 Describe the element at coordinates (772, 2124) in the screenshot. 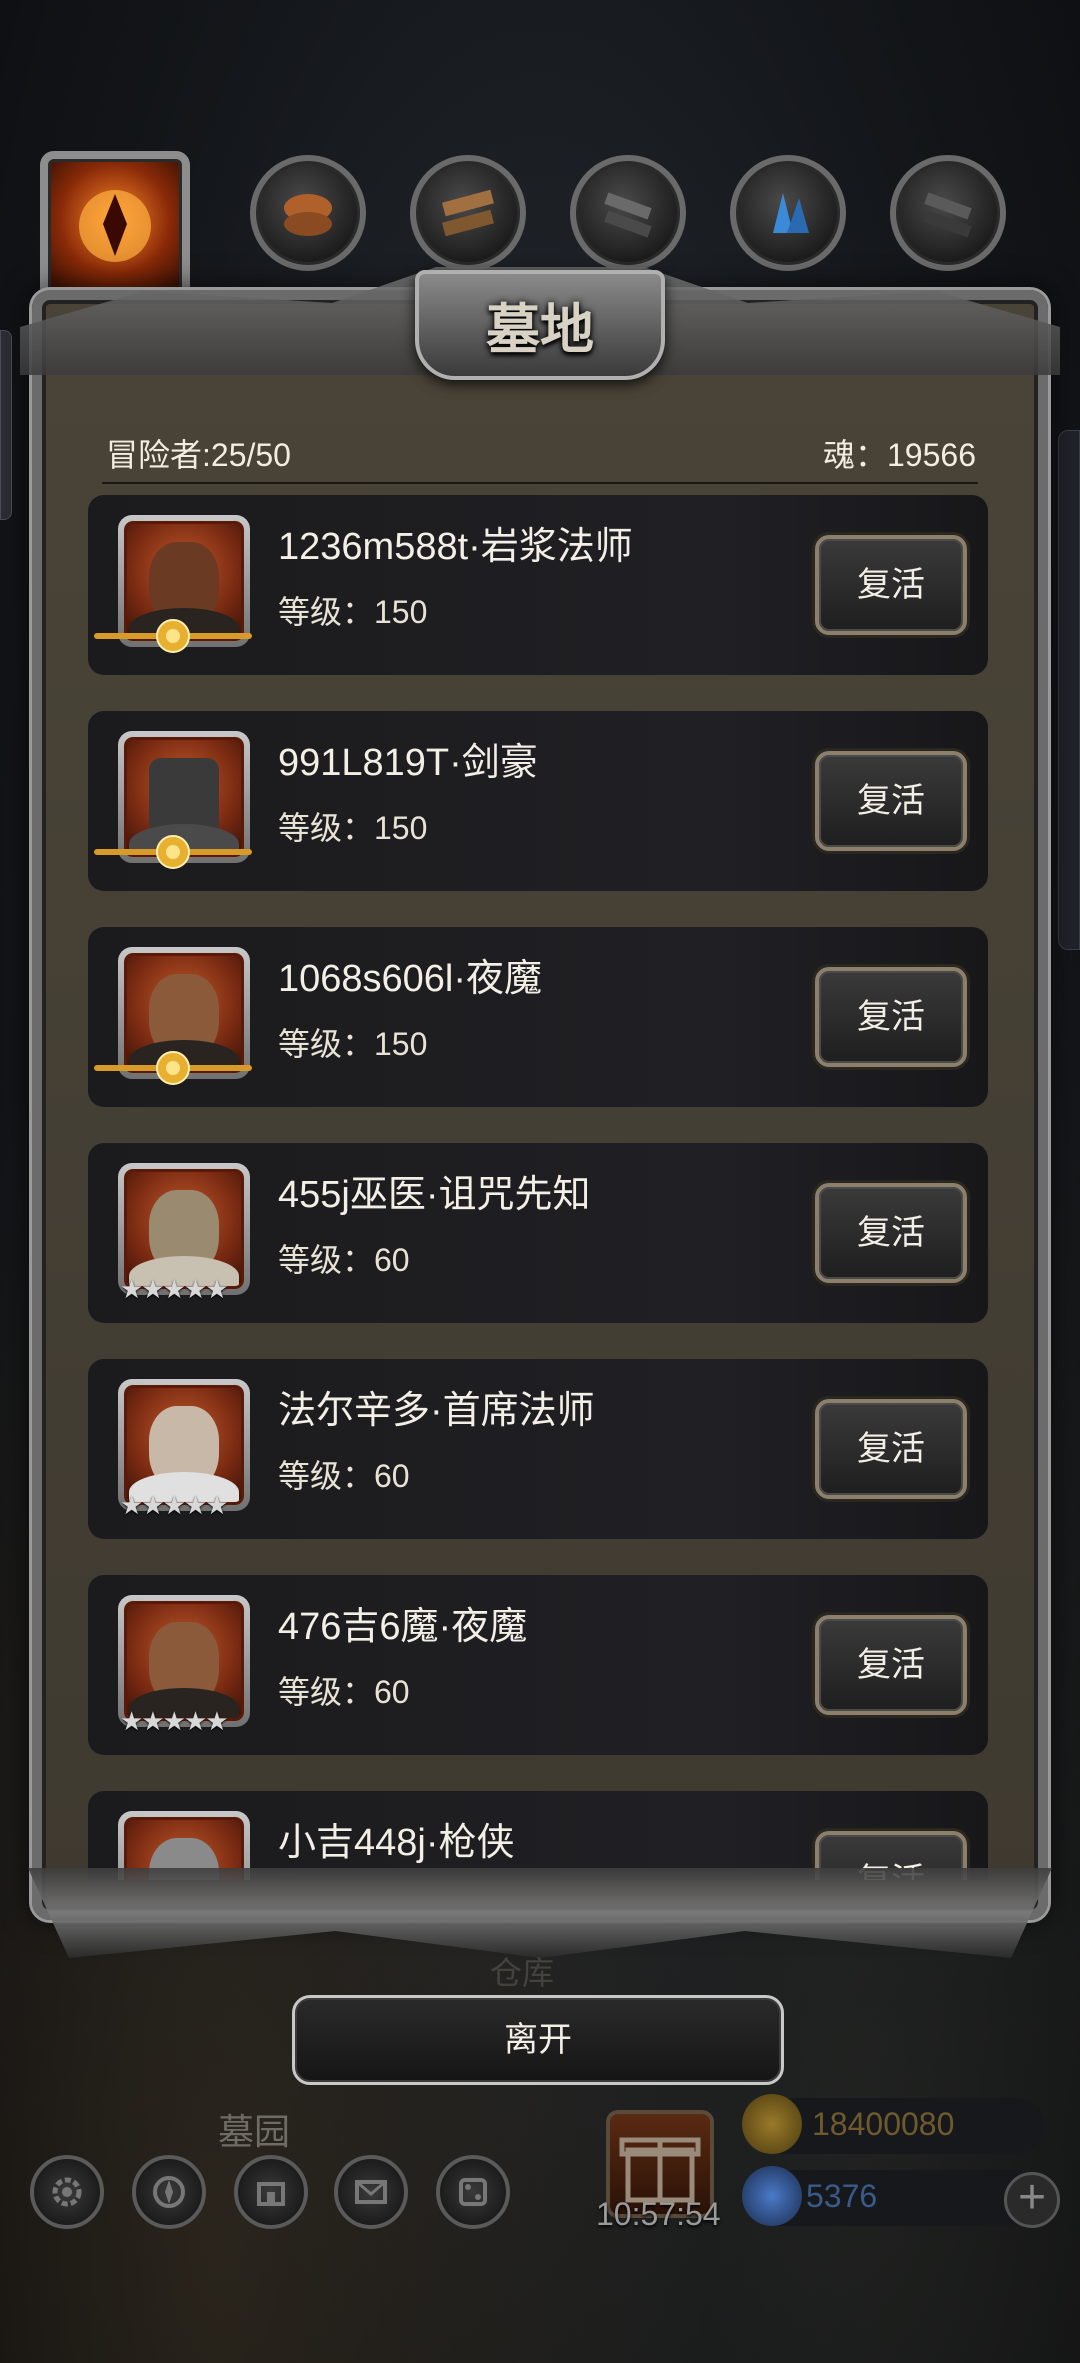

I see `gold-coin-icon` at that location.